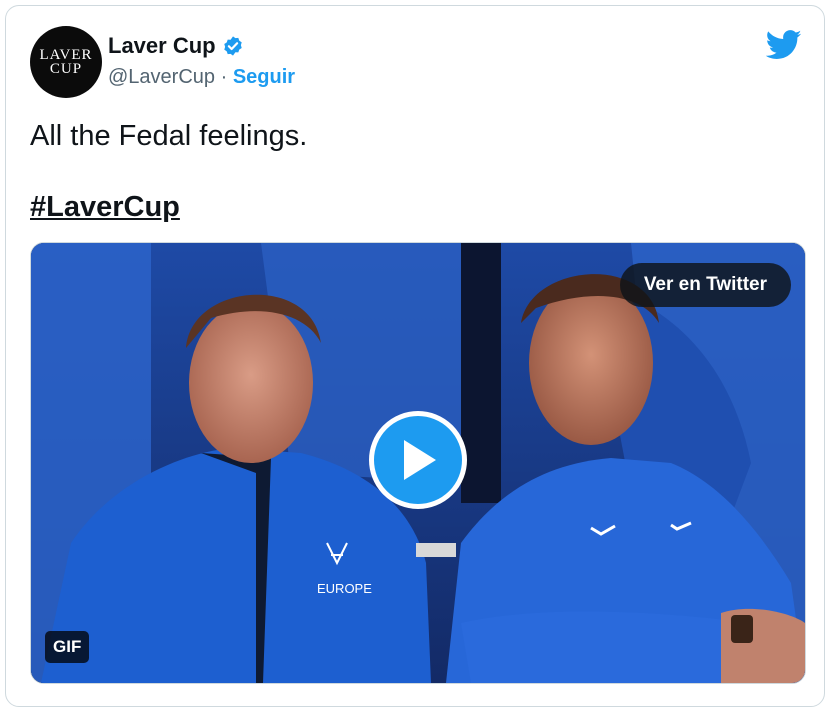 This screenshot has width=832, height=707. Describe the element at coordinates (105, 207) in the screenshot. I see `hashtag-link: #LaverCup` at that location.